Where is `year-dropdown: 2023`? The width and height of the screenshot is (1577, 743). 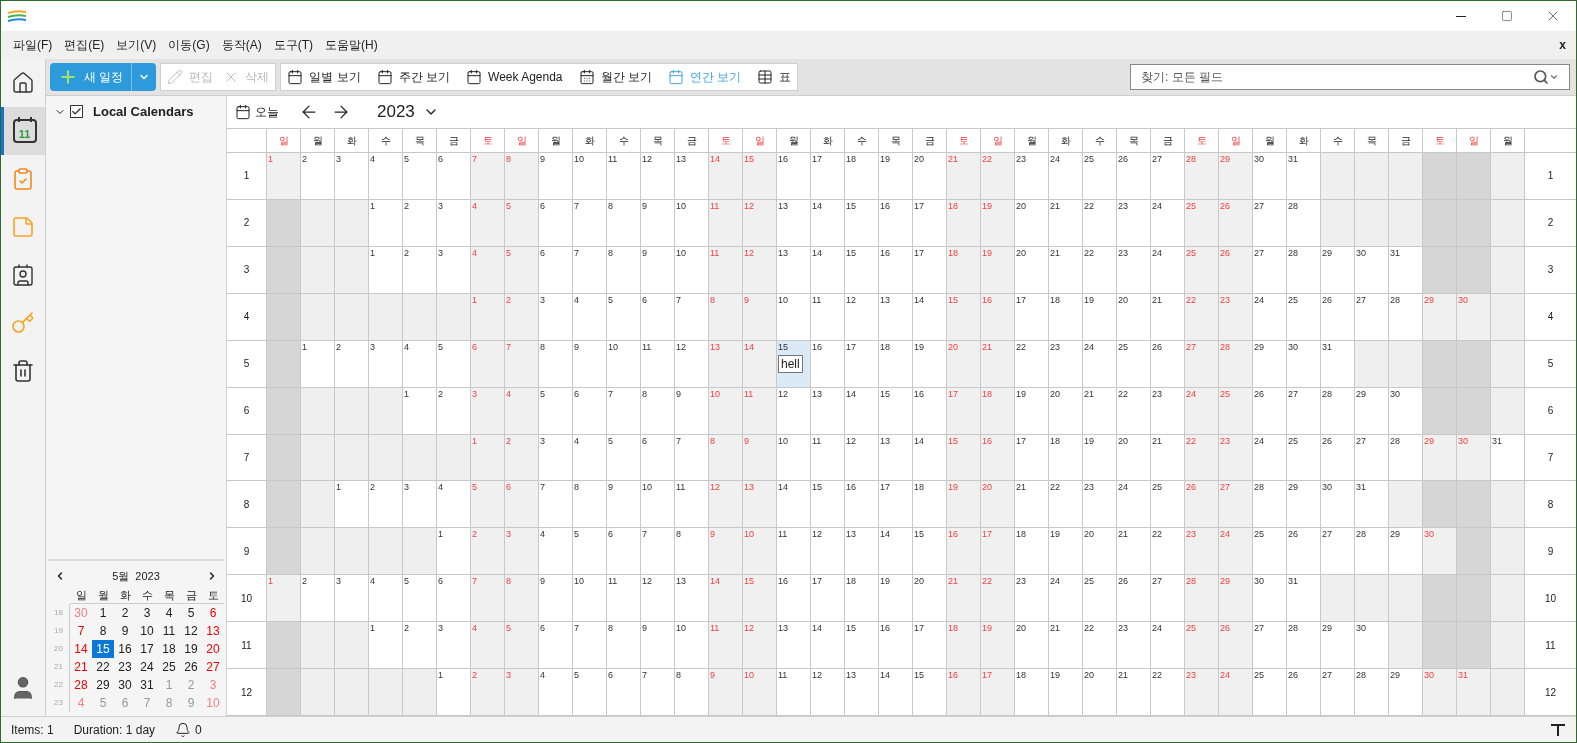 year-dropdown: 2023 is located at coordinates (408, 112).